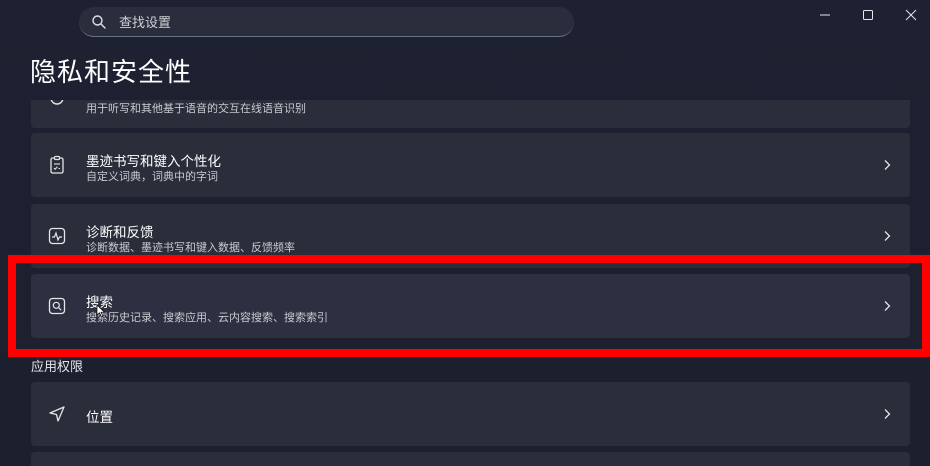  I want to click on search-box, so click(326, 22).